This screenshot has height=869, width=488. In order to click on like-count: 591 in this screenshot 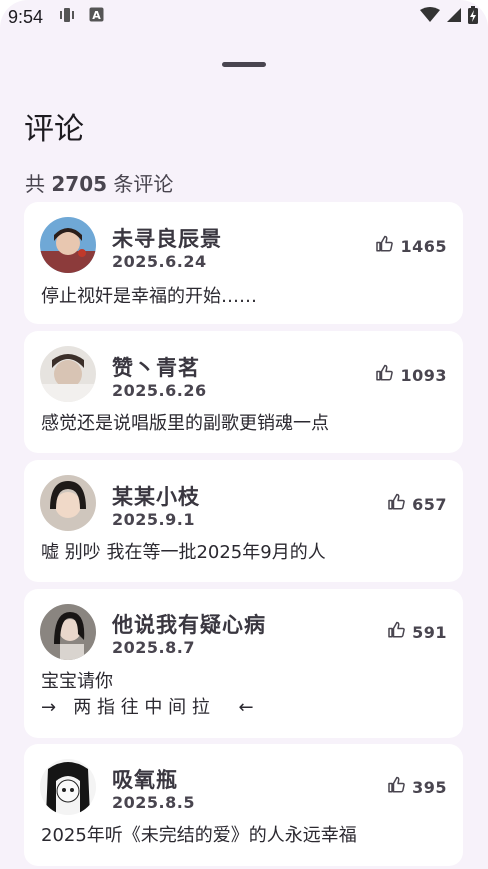, I will do `click(429, 632)`.